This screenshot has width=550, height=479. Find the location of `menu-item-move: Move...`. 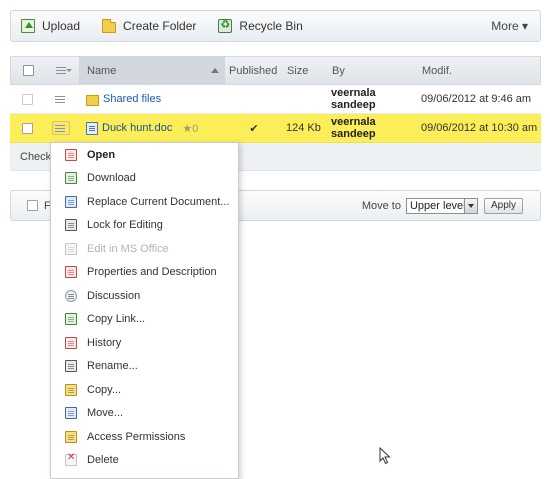

menu-item-move: Move... is located at coordinates (144, 414).